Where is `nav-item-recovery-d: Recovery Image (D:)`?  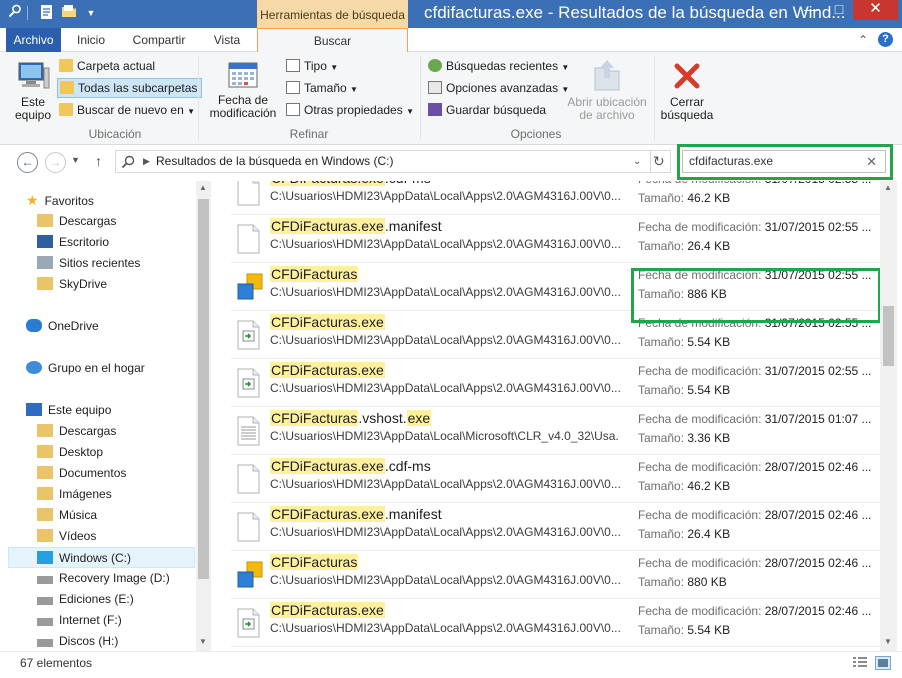
nav-item-recovery-d: Recovery Image (D:) is located at coordinates (103, 578).